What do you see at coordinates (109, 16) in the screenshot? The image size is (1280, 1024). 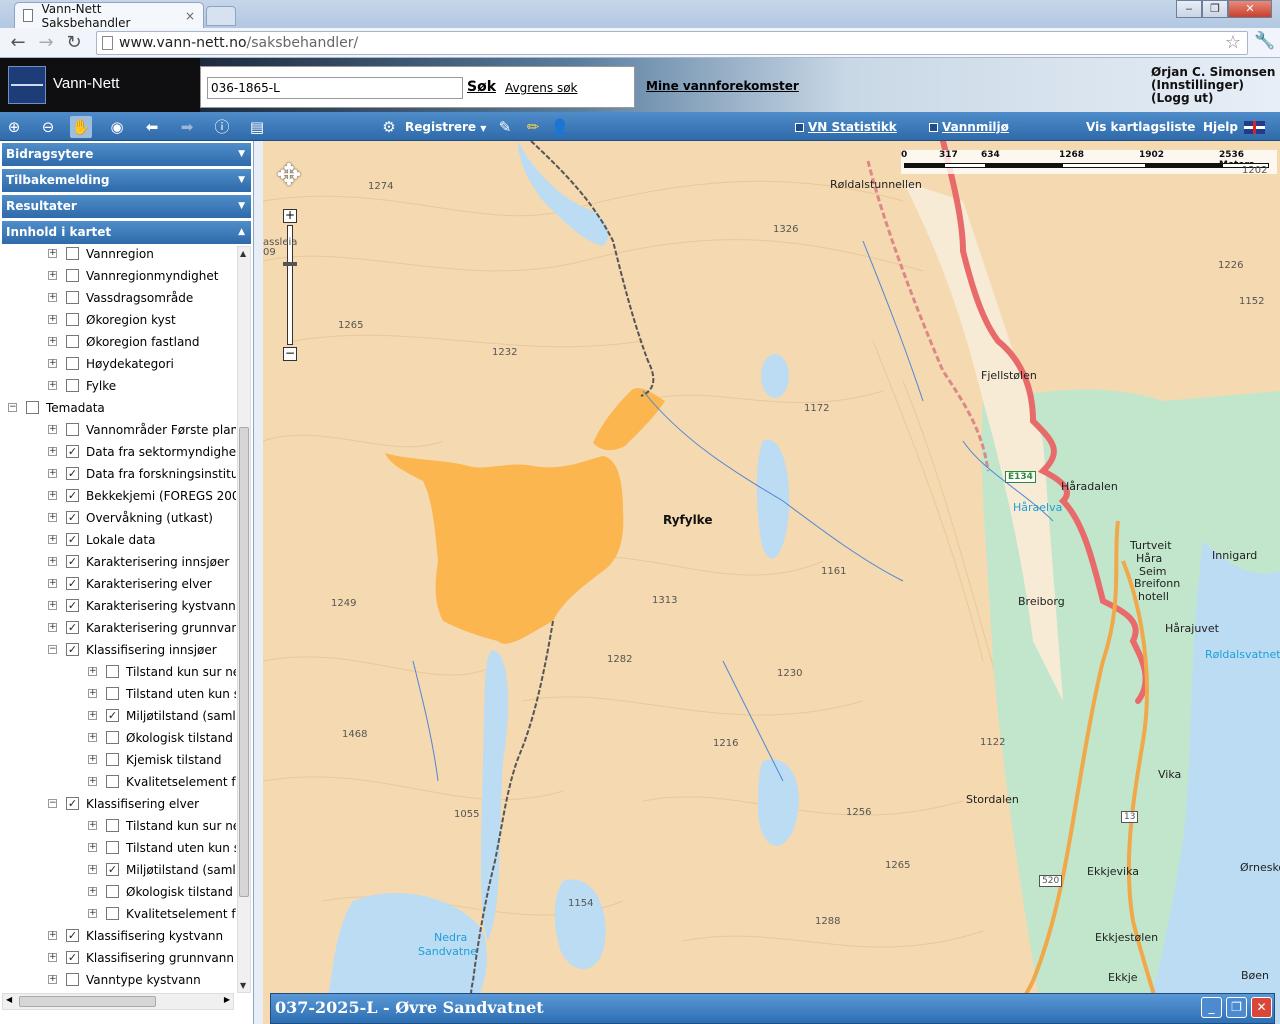 I see `browser-tab: Vann-Nett Saksbehandler ×` at bounding box center [109, 16].